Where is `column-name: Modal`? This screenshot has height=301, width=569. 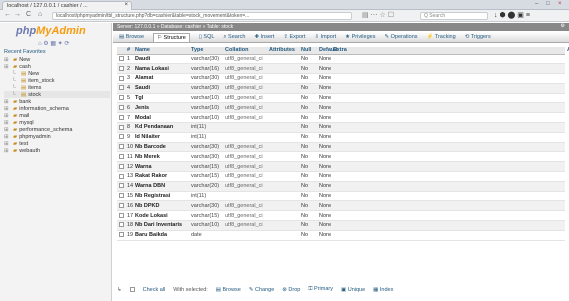 column-name: Modal is located at coordinates (161, 118).